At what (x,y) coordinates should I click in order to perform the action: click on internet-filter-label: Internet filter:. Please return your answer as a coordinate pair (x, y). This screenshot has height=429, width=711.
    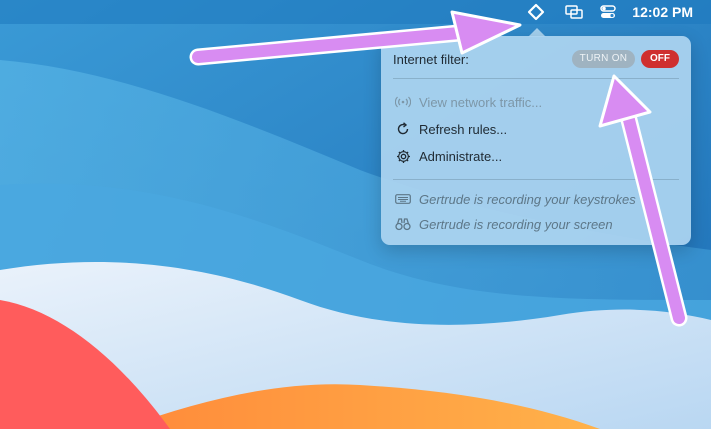
    Looking at the image, I should click on (431, 59).